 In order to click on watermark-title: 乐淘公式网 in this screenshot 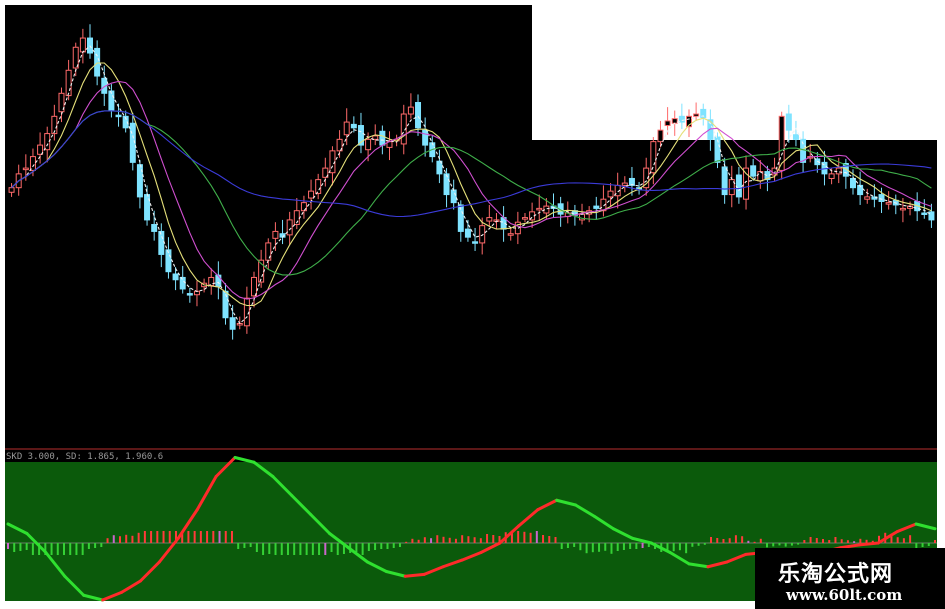, I will do `click(836, 574)`.